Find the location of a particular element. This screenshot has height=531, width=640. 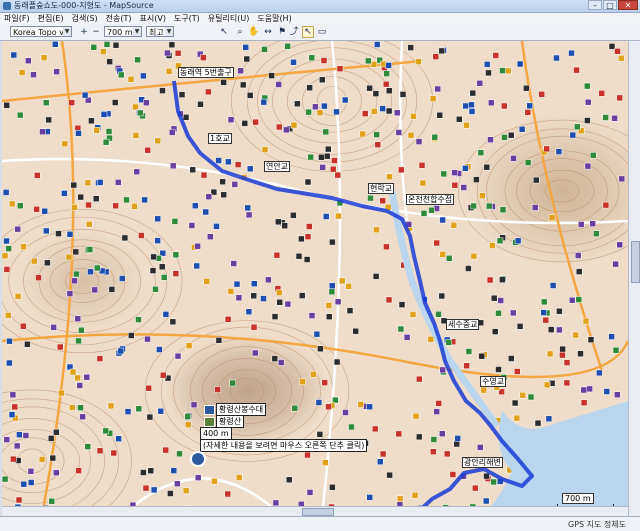

menu-search: 검색(S) is located at coordinates (85, 18).